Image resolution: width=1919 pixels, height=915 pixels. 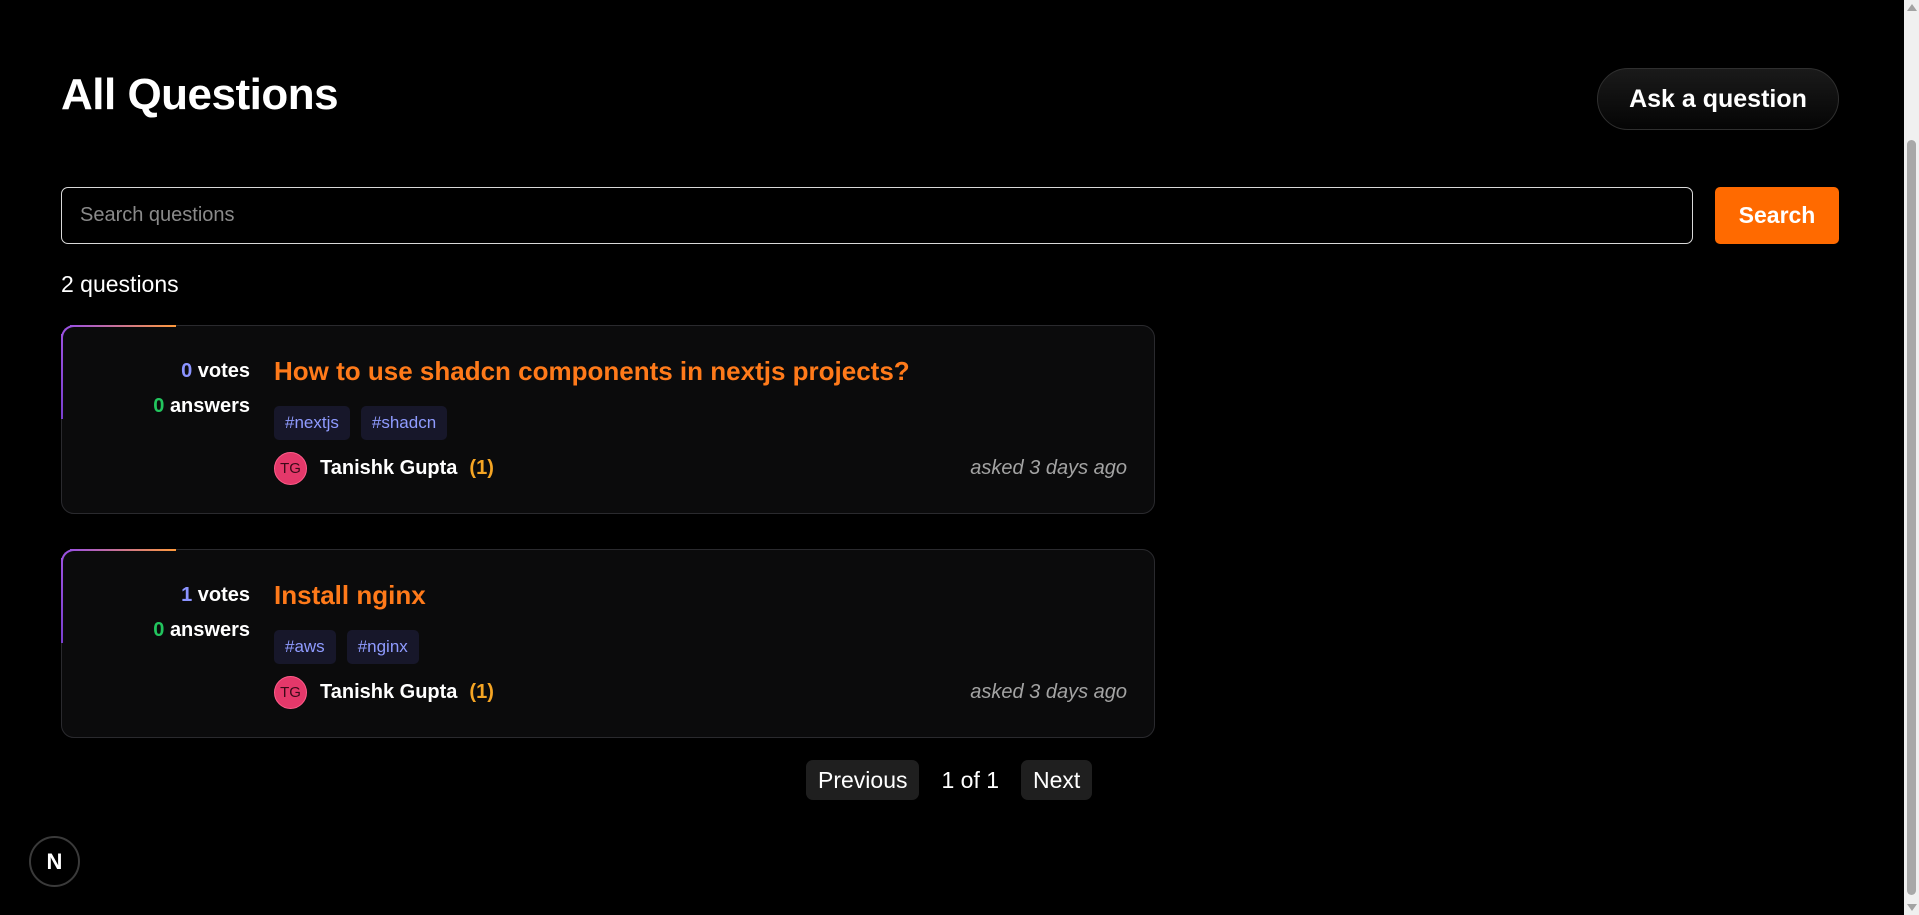 What do you see at coordinates (1057, 780) in the screenshot?
I see `next-page-button: Next` at bounding box center [1057, 780].